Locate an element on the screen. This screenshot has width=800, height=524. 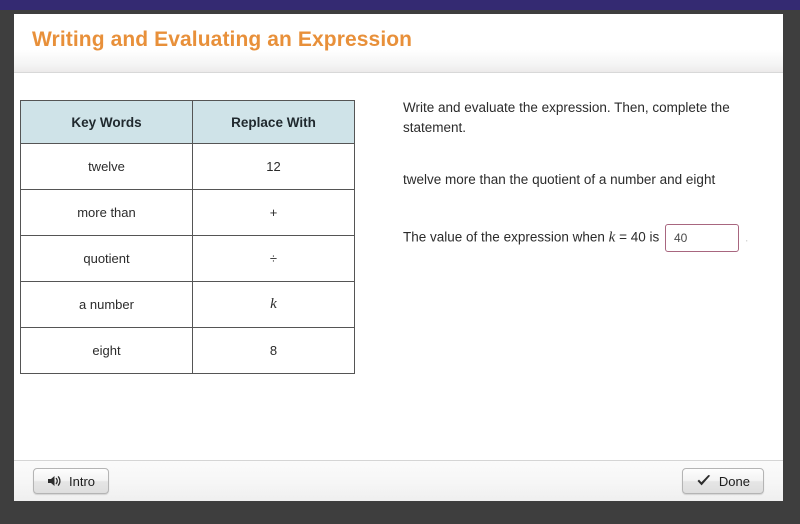
cell-key-word: a number is located at coordinates (106, 304).